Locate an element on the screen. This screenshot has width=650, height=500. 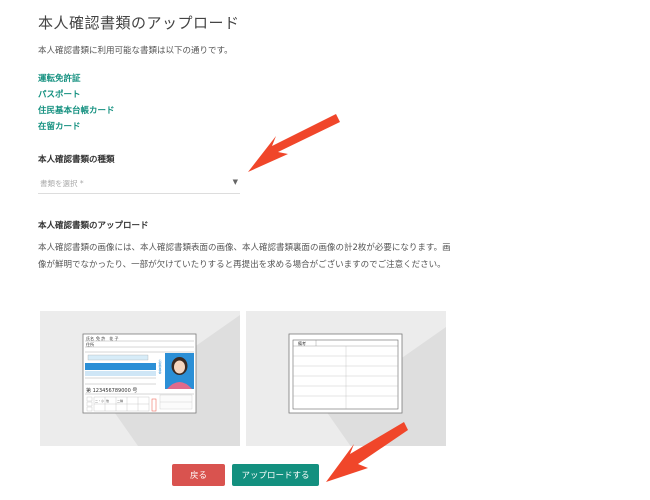
card-back-header: 備考 is located at coordinates (302, 343).